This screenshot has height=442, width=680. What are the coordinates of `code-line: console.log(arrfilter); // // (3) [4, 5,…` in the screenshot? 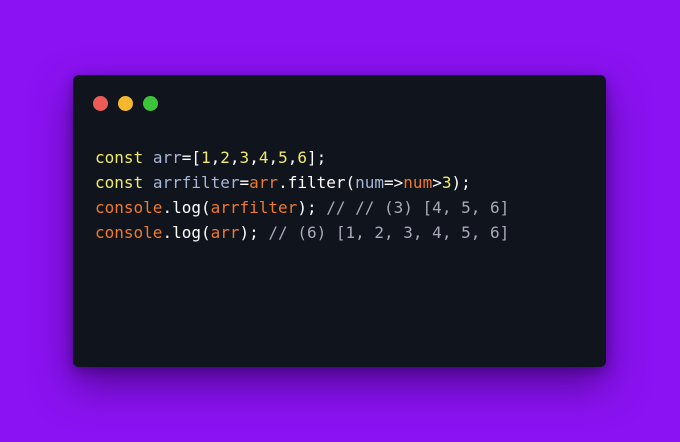 It's located at (302, 207).